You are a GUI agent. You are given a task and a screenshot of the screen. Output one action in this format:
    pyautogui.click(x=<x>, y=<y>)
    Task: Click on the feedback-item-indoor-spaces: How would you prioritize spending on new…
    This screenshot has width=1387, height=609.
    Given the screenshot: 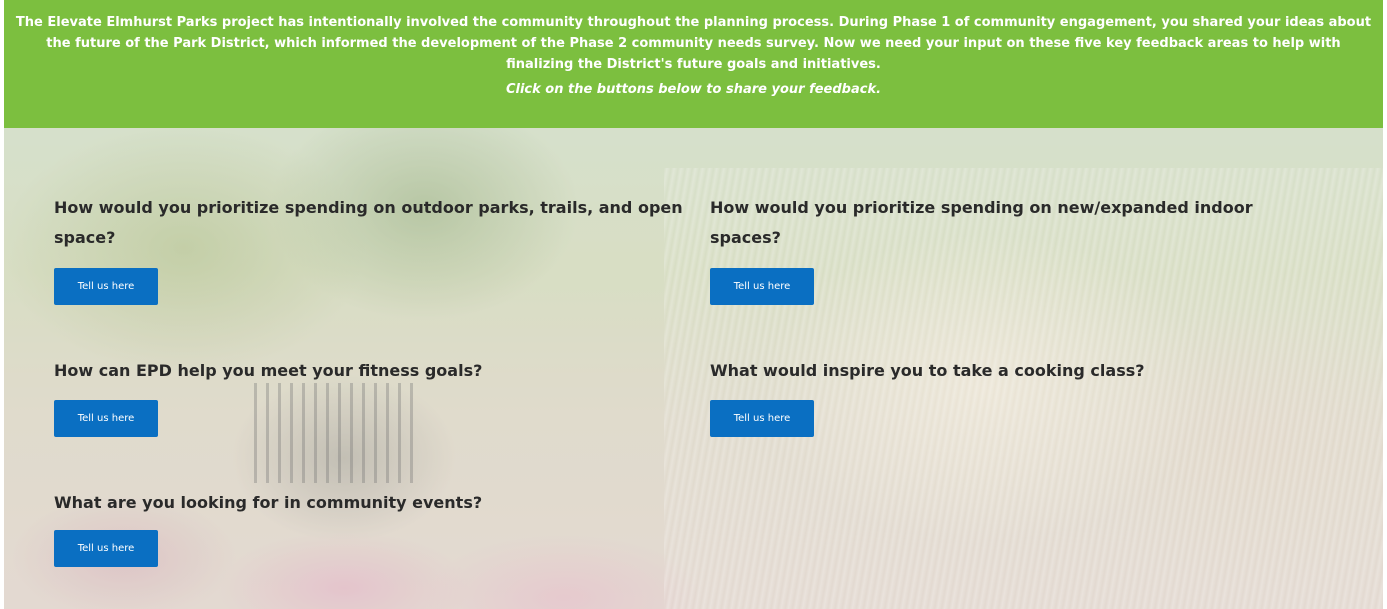 What is the action you would take?
    pyautogui.click(x=1010, y=249)
    